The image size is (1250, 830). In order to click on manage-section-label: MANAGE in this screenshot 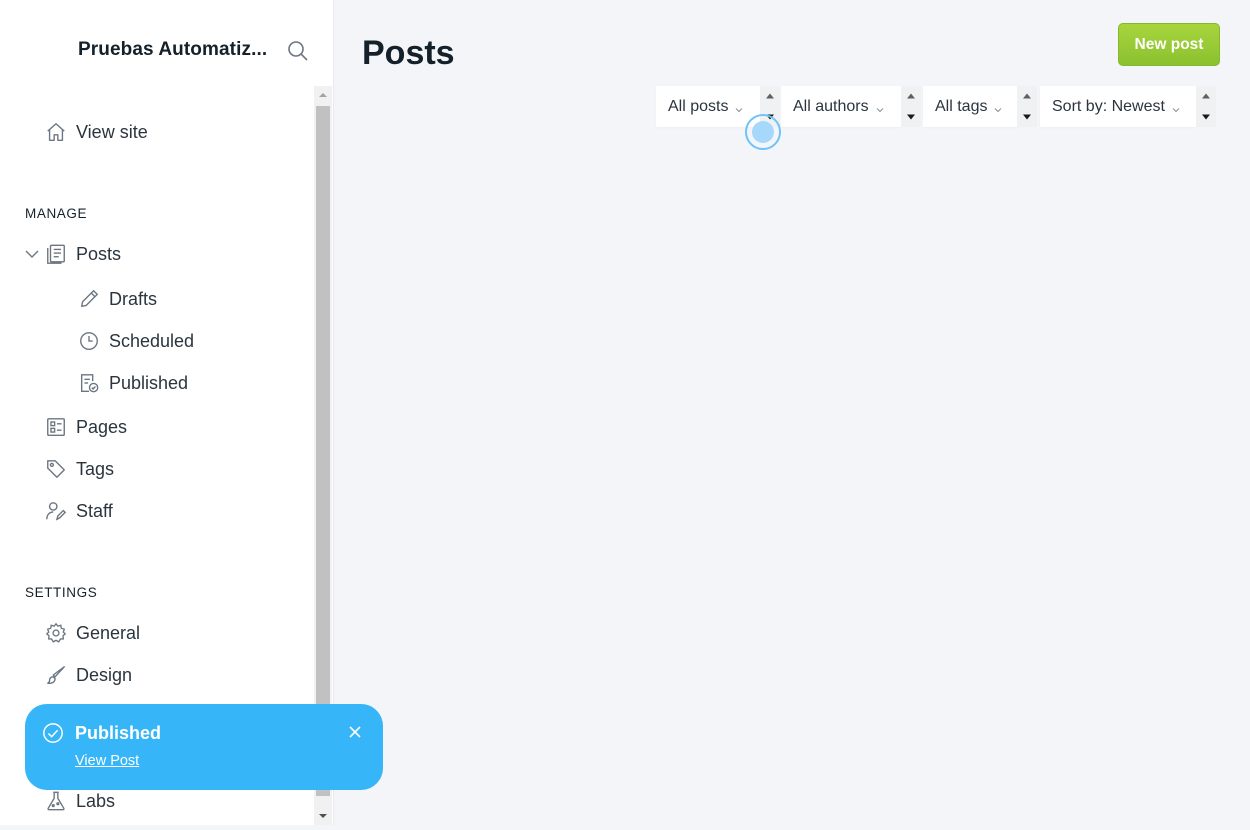, I will do `click(56, 213)`.